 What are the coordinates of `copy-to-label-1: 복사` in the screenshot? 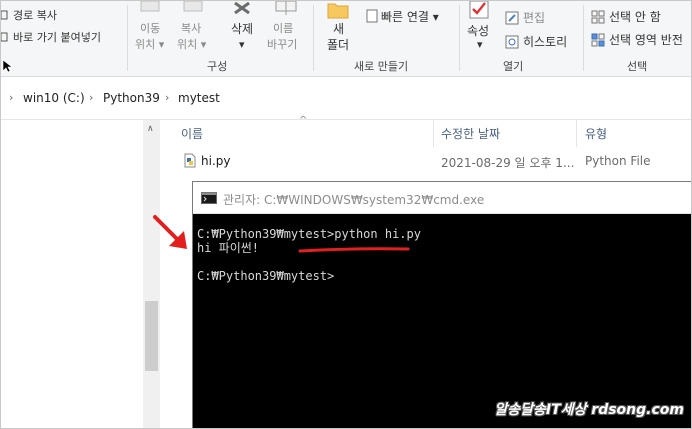 It's located at (191, 29).